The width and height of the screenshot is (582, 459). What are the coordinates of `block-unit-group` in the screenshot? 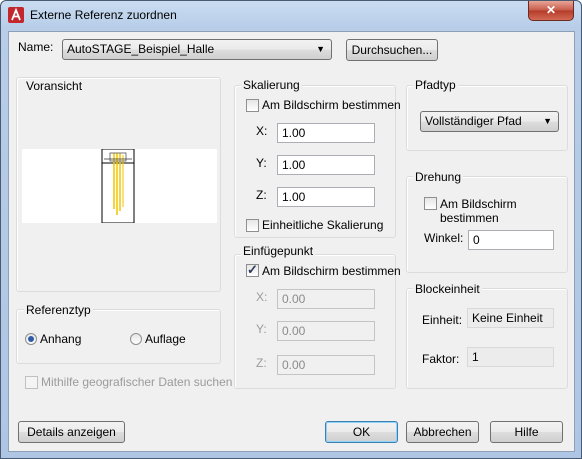 It's located at (487, 338).